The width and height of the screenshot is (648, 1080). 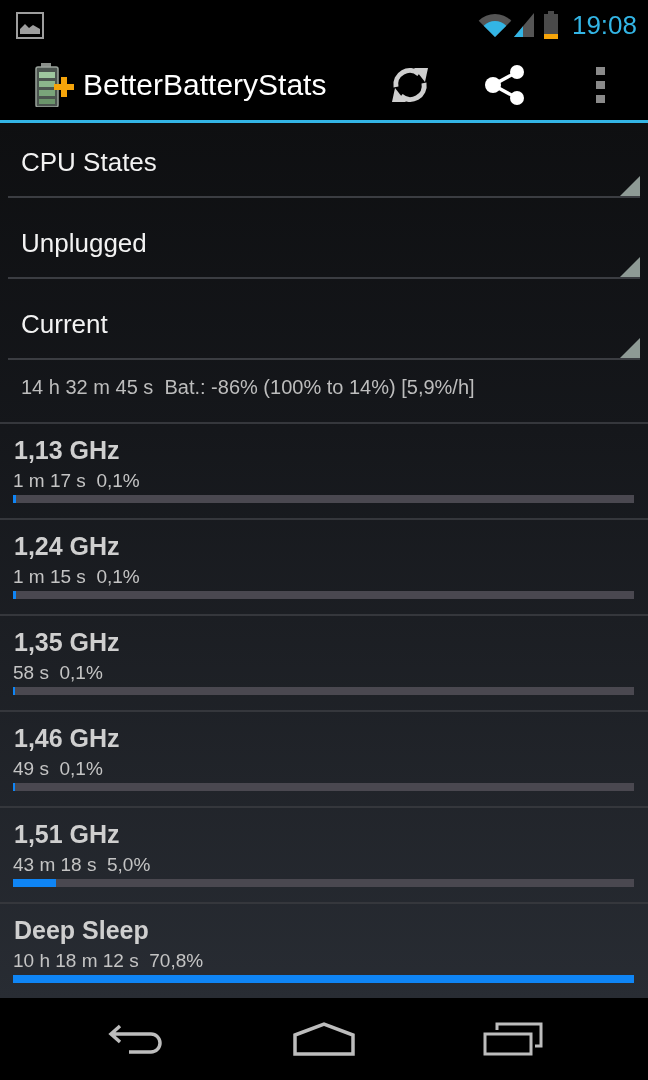 I want to click on summary-text: 14 h 32 m 45 s Bat.: -86% (100% to 14%) [5,9%/h], so click(x=248, y=387).